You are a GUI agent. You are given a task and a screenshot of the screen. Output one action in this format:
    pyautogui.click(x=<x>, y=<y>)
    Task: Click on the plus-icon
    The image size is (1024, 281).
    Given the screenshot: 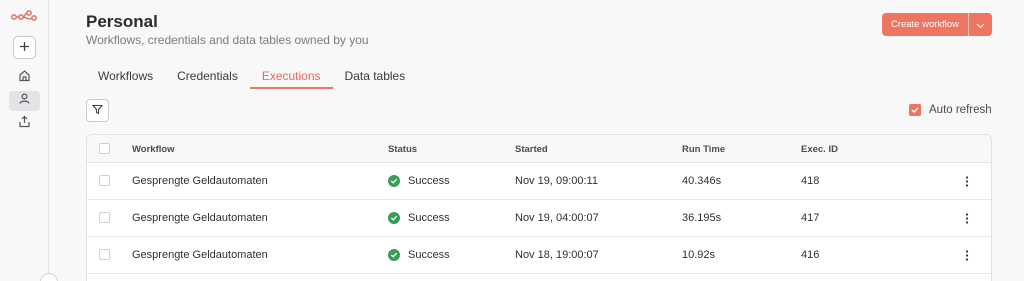 What is the action you would take?
    pyautogui.click(x=24, y=48)
    